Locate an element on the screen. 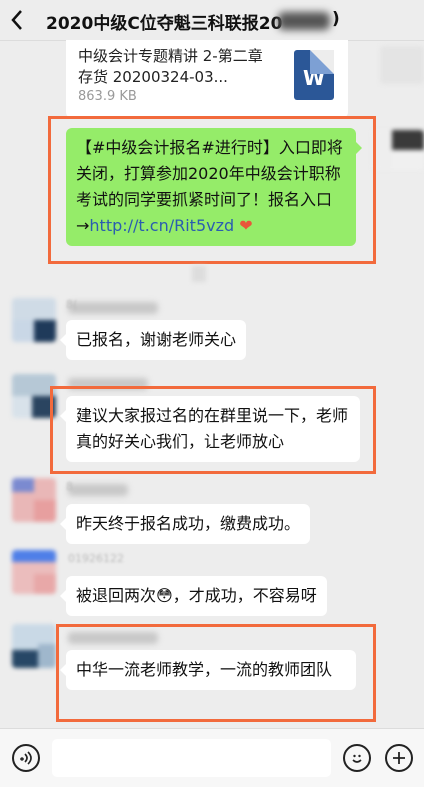  message-bubble: 被退回两次😳，才成功，不容易呀 is located at coordinates (193, 596).